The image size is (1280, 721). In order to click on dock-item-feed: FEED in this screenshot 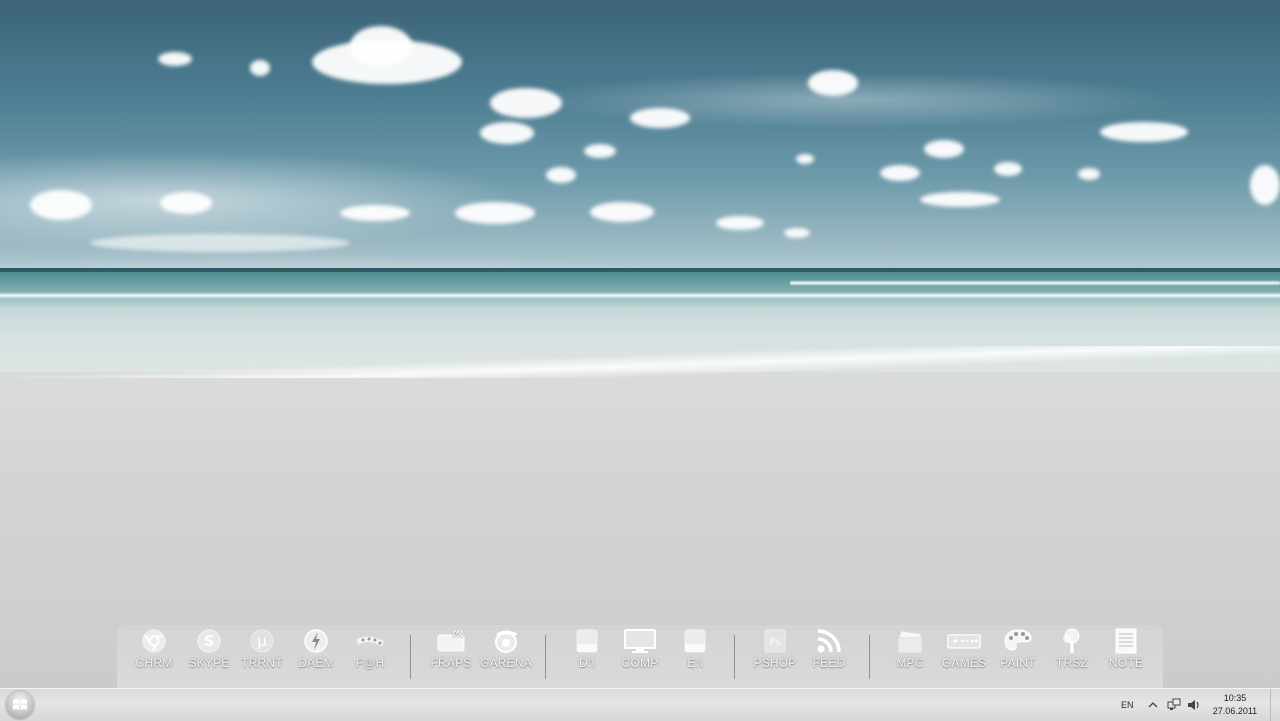, I will do `click(829, 650)`.